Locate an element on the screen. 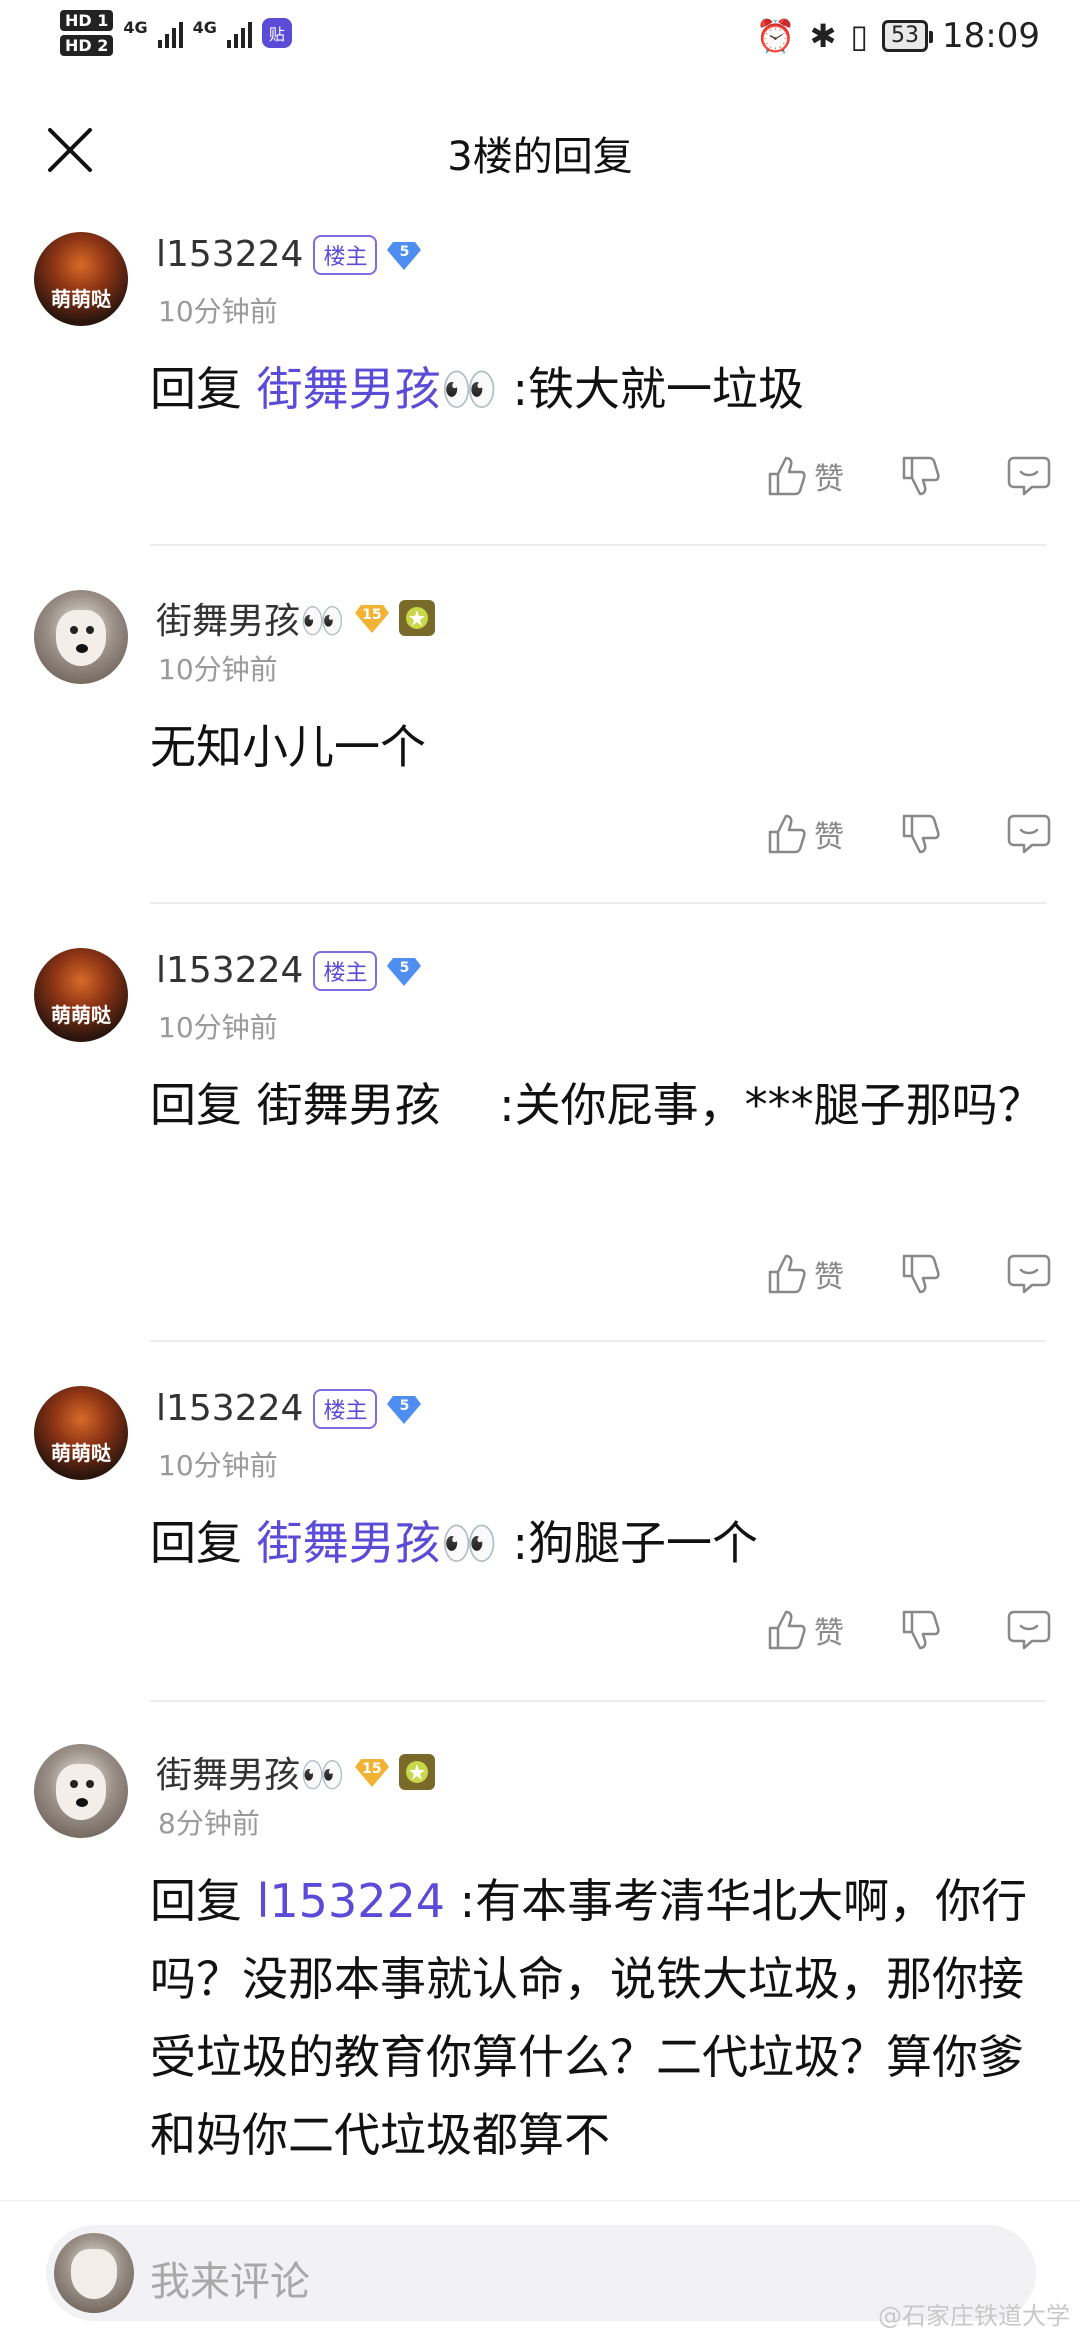 The image size is (1080, 2341). comment-text: 回复 街舞男孩 :关你屁事，***腿子那吗？ is located at coordinates (597, 1105).